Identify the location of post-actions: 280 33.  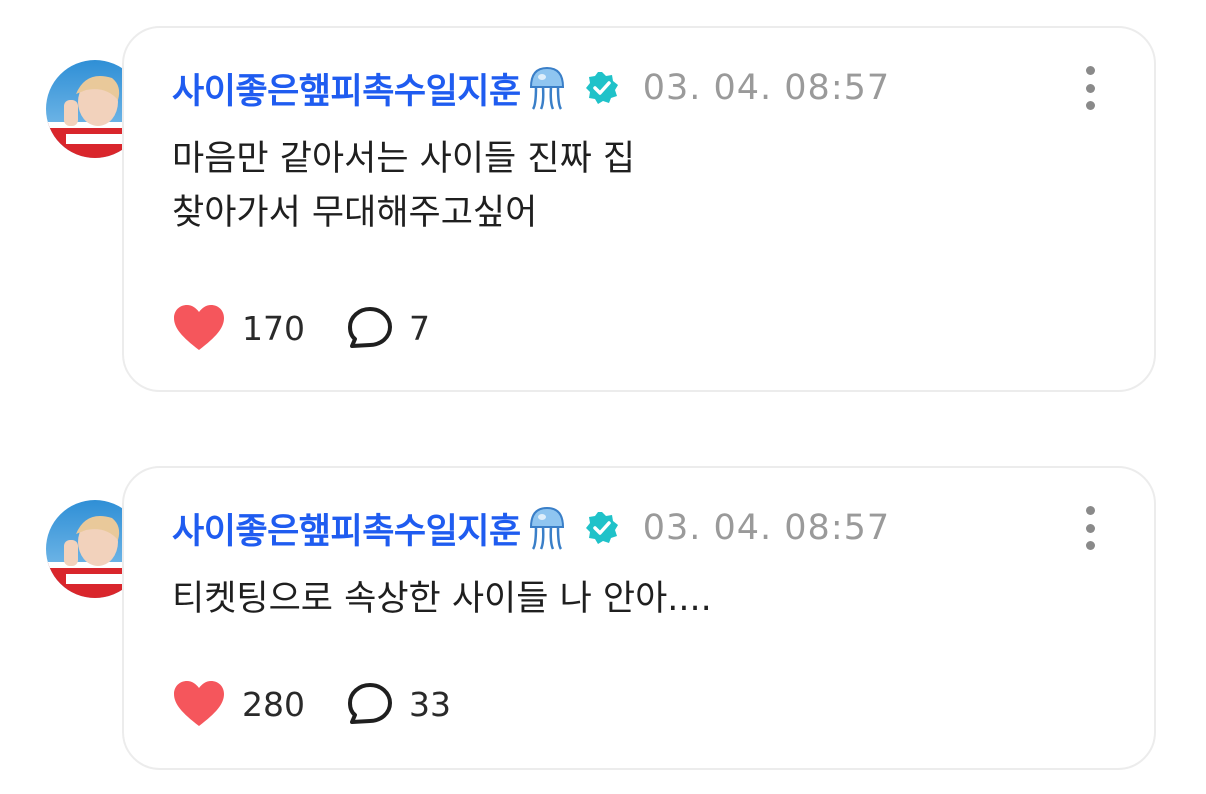
(311, 704).